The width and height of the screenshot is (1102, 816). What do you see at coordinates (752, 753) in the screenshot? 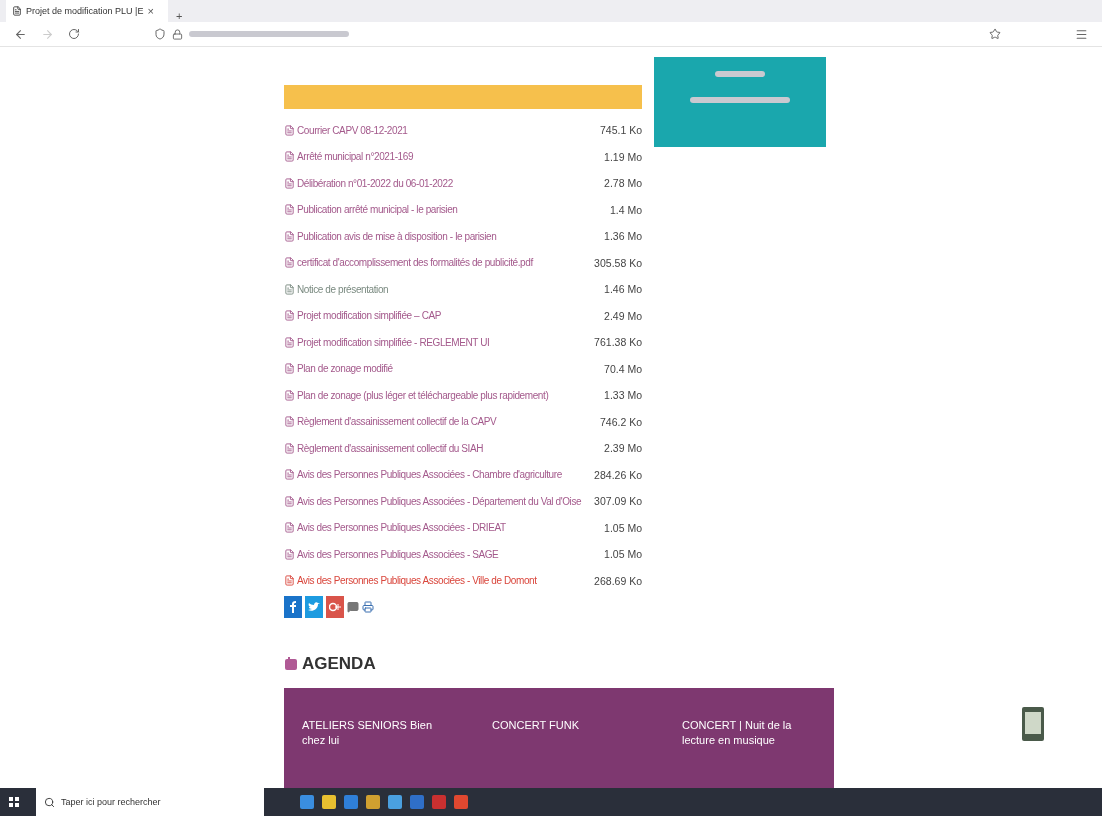
I see `event-title: CONCERT | Nuit de la lecture en musique` at bounding box center [752, 753].